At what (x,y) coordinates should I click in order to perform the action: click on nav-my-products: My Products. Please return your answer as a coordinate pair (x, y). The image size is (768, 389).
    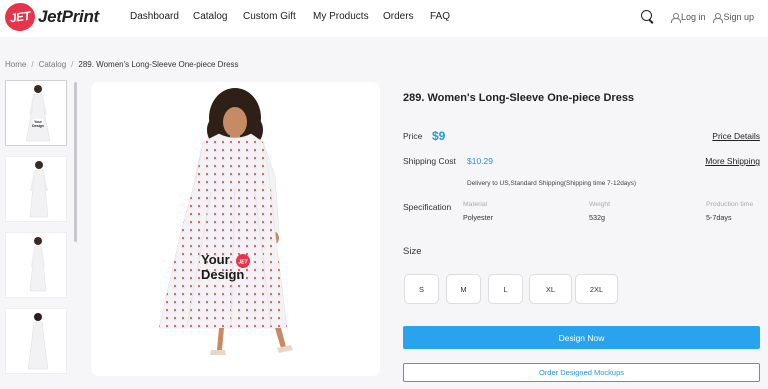
    Looking at the image, I should click on (341, 16).